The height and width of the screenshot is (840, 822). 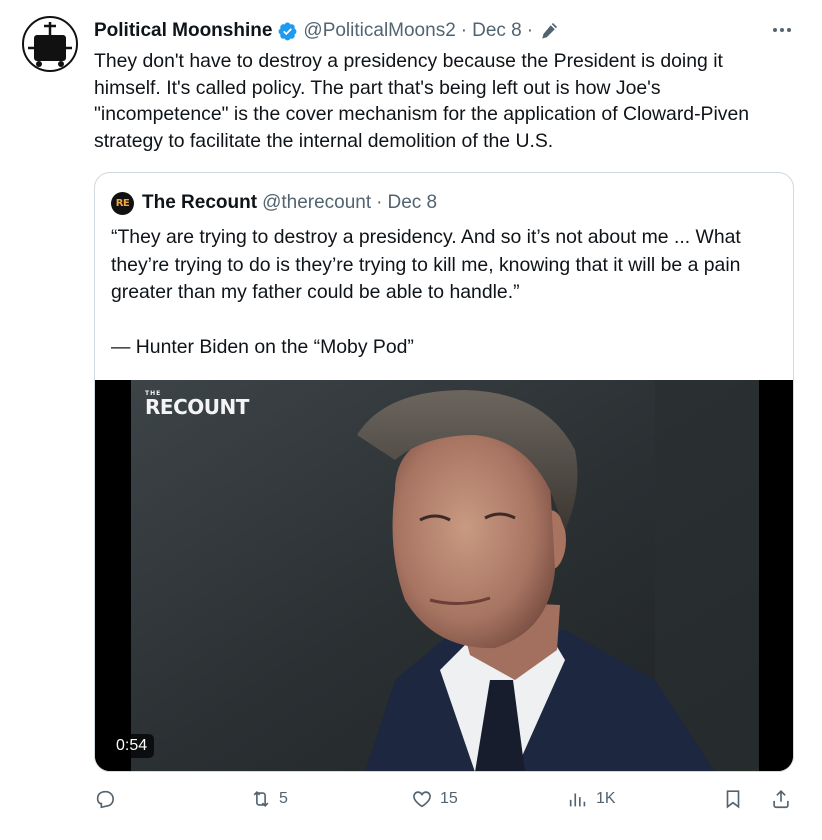 I want to click on retweet-count: 5, so click(x=283, y=798).